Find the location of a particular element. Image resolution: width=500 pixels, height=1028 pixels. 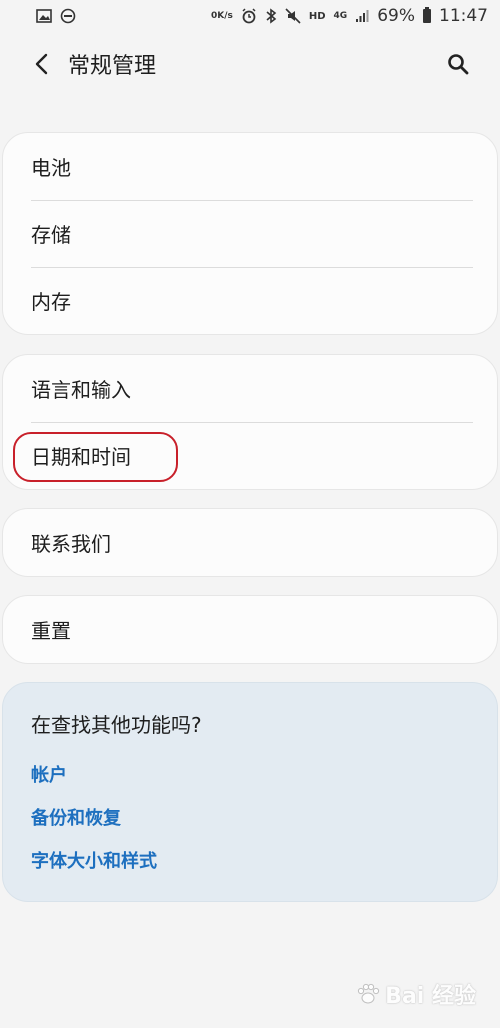

settings-item-battery: 电池 is located at coordinates (250, 166).